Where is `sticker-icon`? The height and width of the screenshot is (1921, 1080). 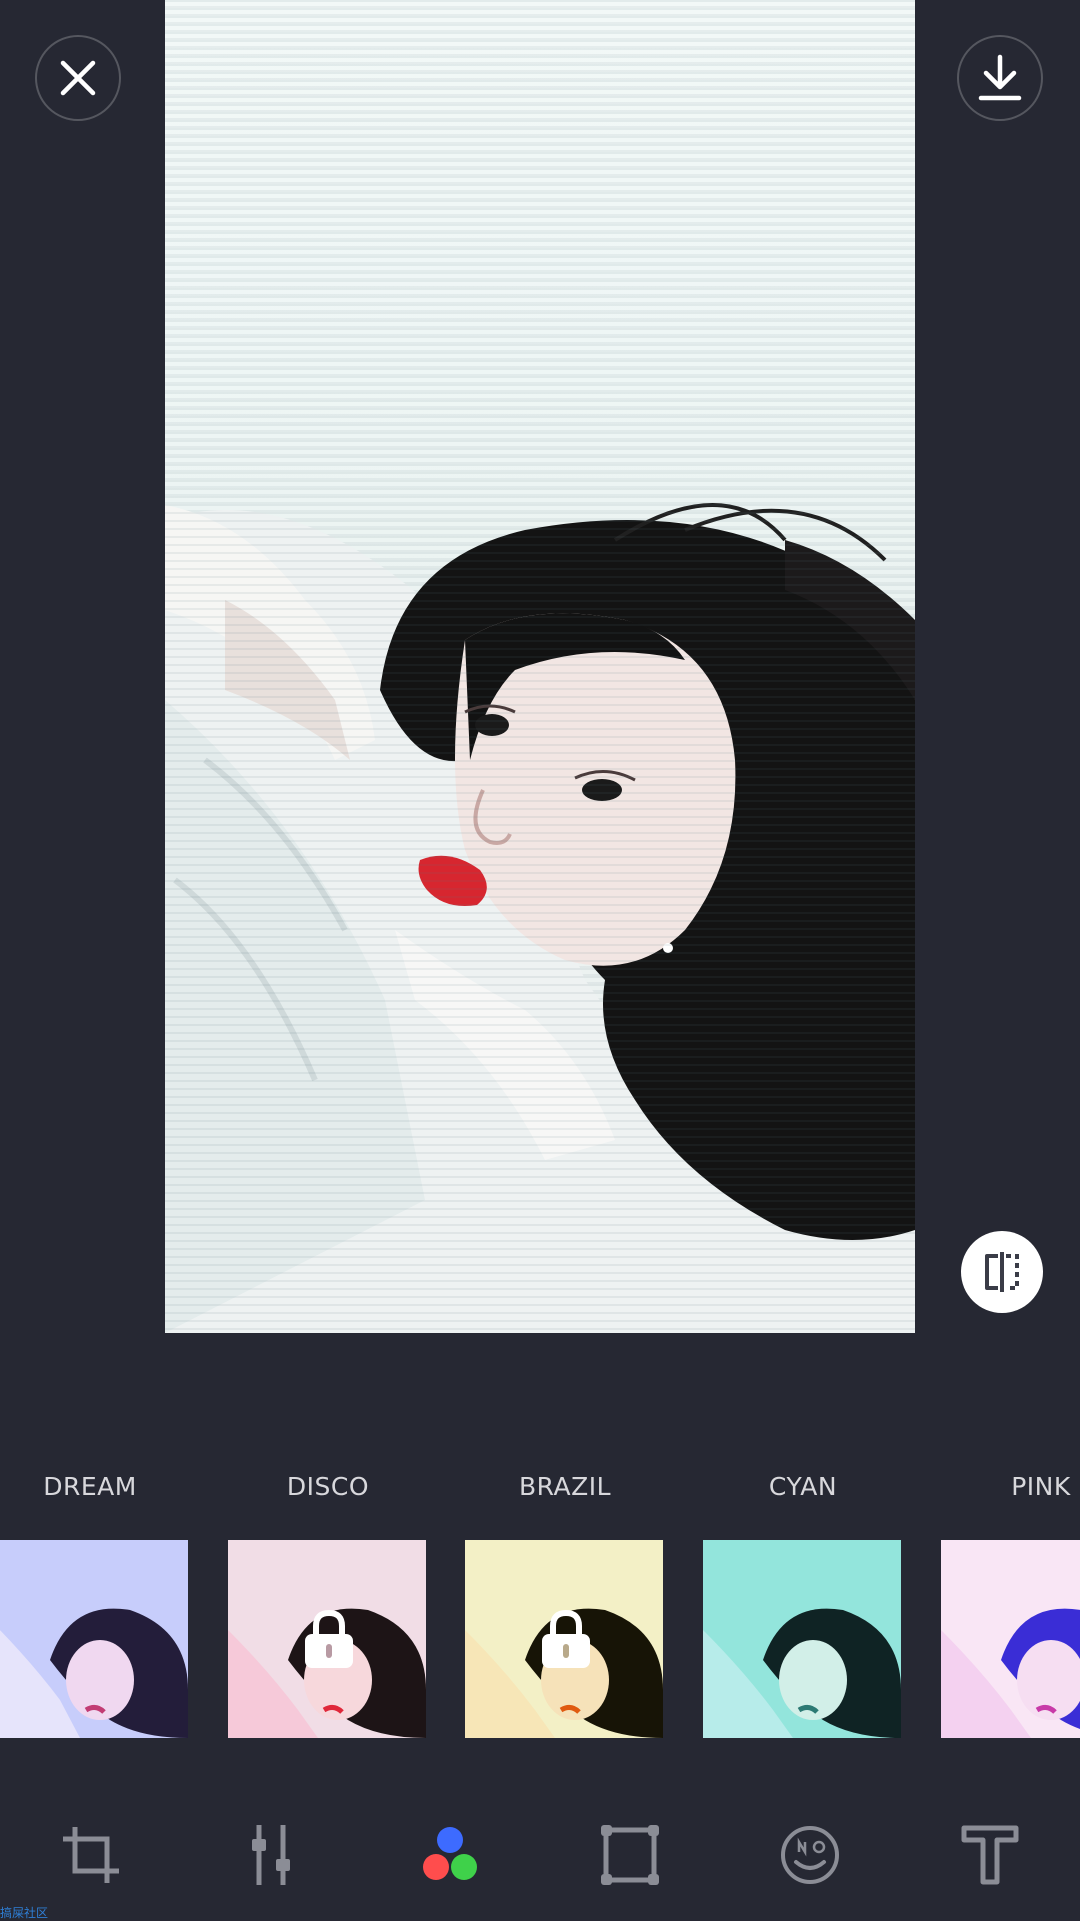
sticker-icon is located at coordinates (810, 1855).